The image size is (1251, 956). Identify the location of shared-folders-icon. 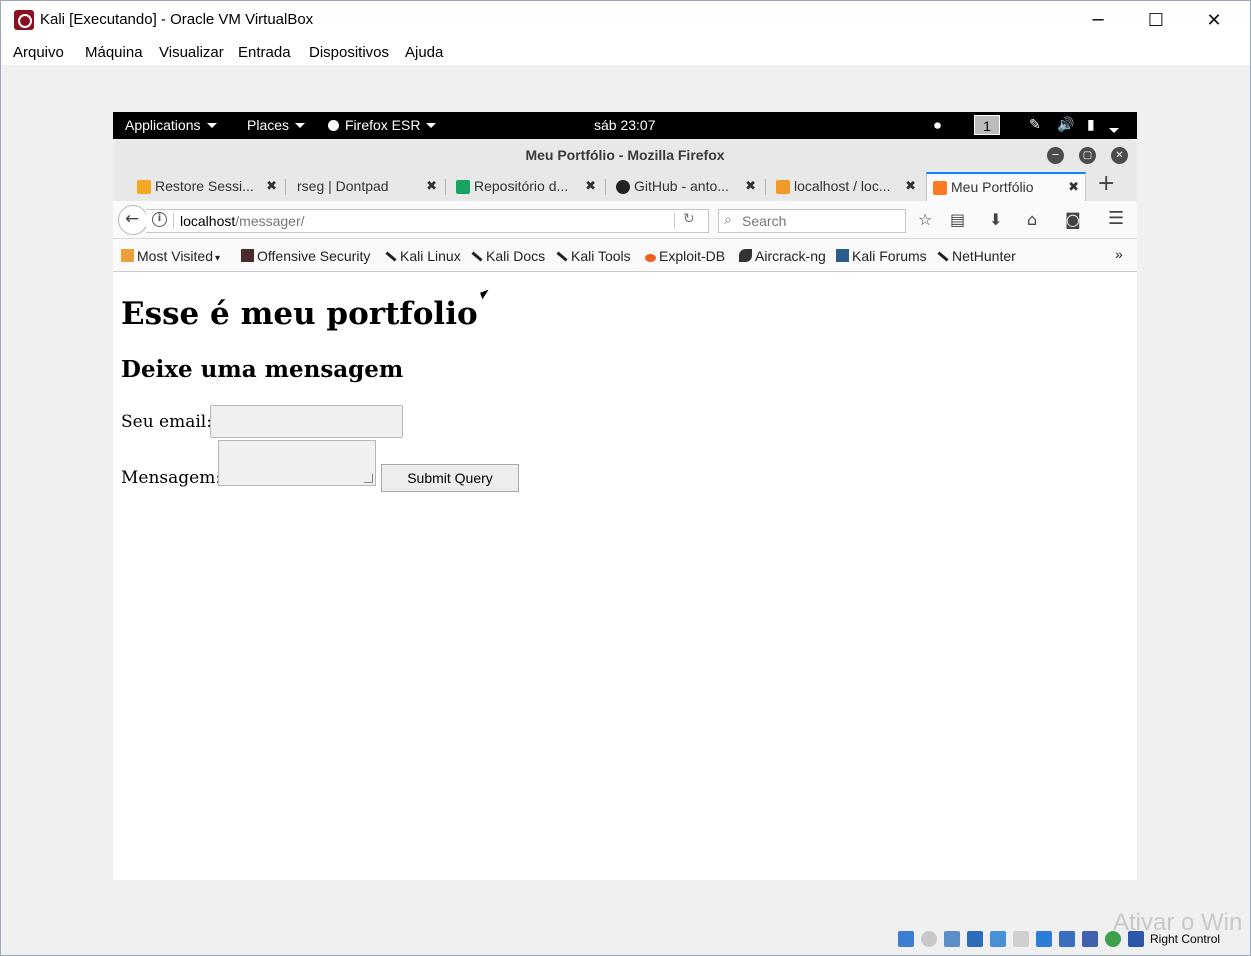
(1021, 939).